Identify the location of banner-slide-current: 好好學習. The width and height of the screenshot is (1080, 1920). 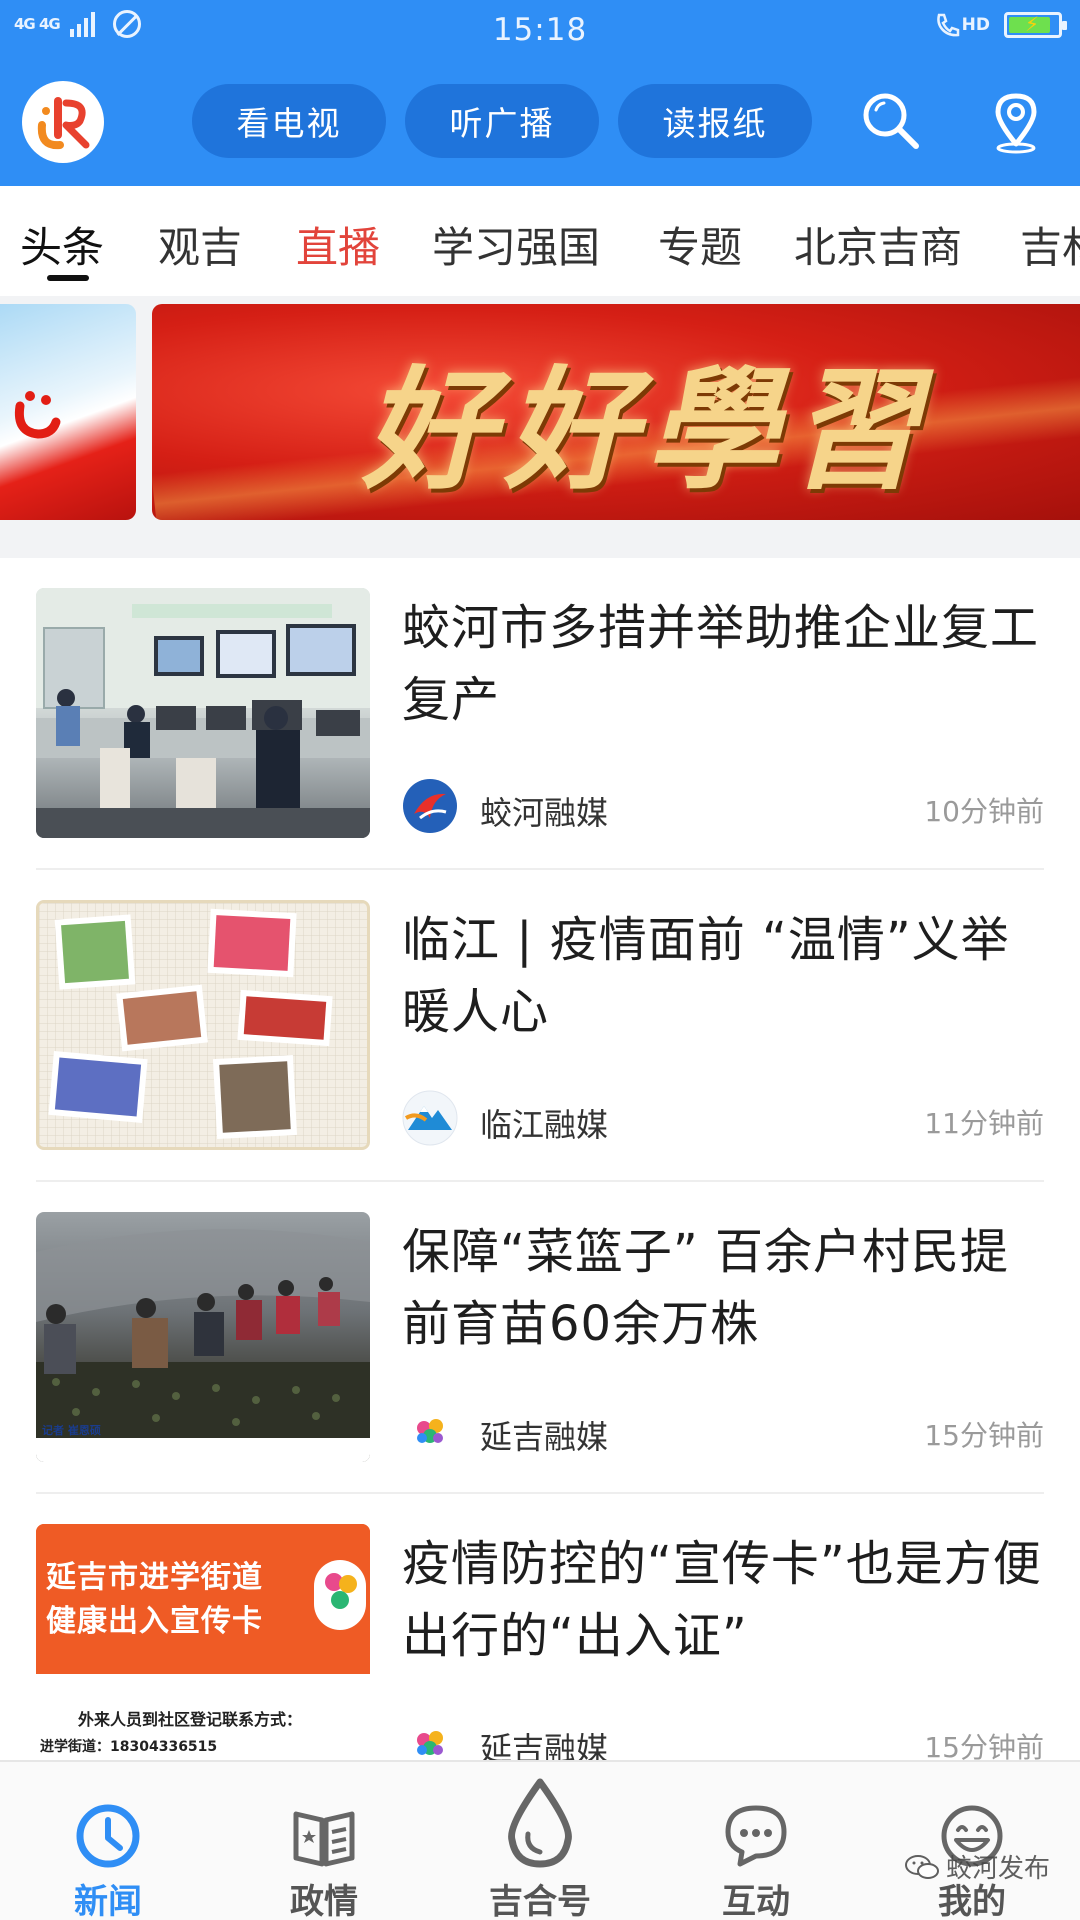
(616, 412).